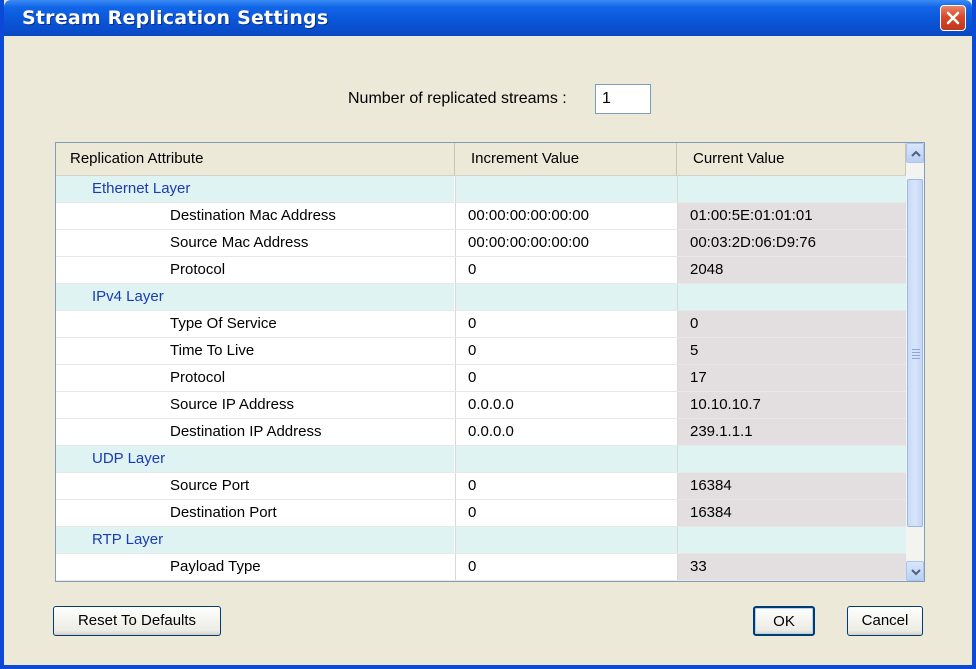  I want to click on ok-button: OK, so click(784, 621).